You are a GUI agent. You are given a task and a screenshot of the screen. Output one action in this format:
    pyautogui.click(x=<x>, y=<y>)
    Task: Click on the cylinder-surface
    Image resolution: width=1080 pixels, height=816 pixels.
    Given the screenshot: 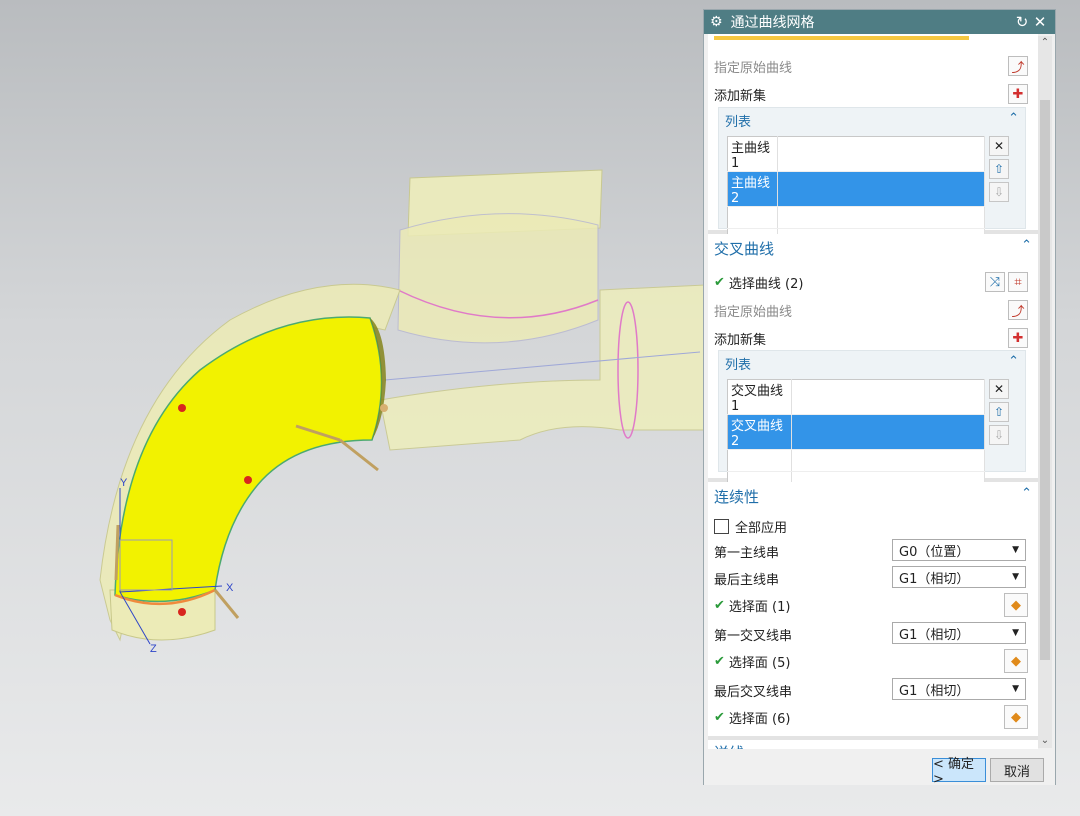 What is the action you would take?
    pyautogui.click(x=498, y=278)
    